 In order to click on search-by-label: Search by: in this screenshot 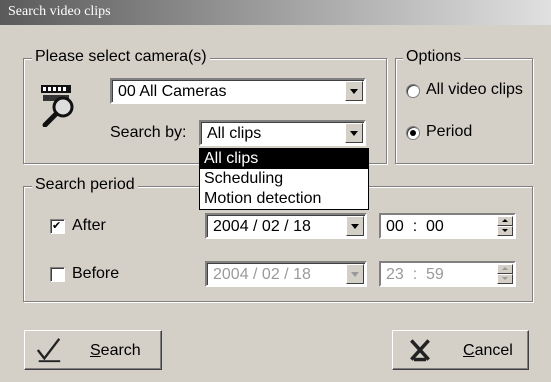, I will do `click(148, 132)`.